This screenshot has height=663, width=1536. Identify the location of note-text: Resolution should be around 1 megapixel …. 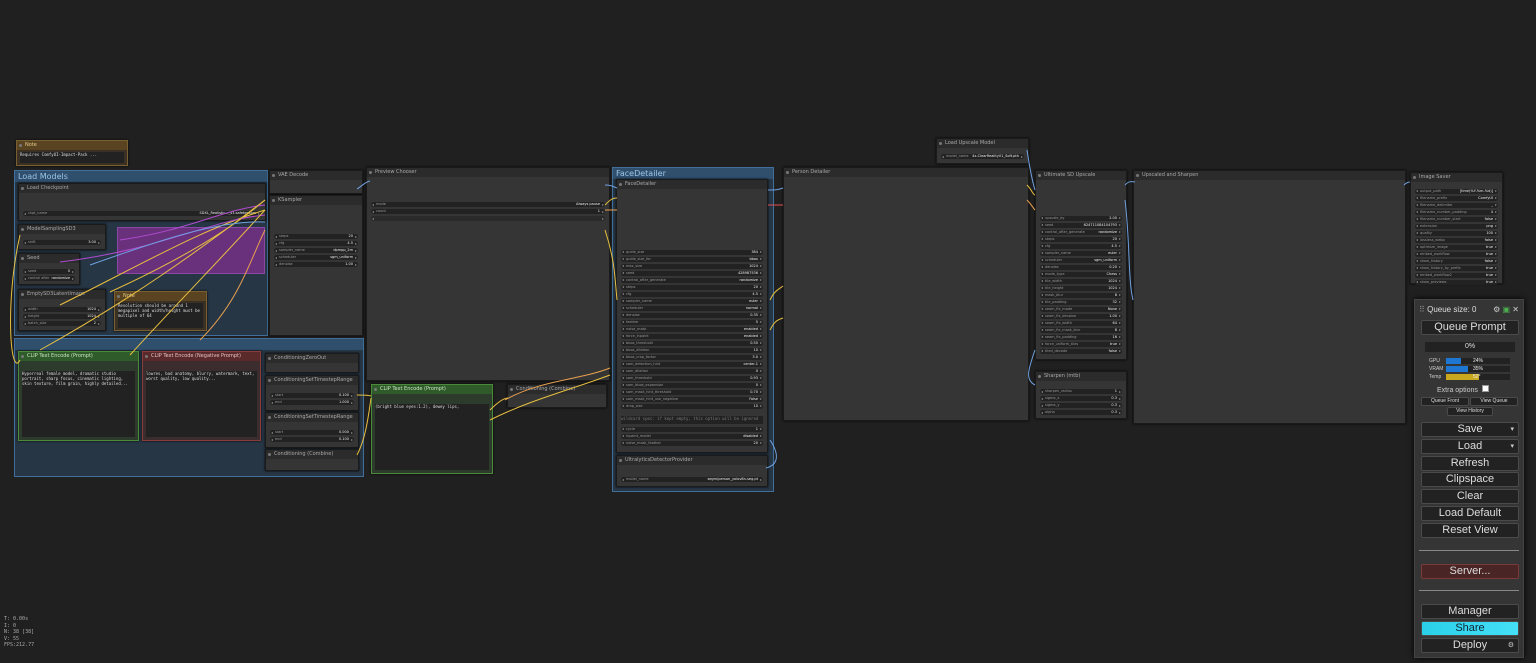
(160, 315).